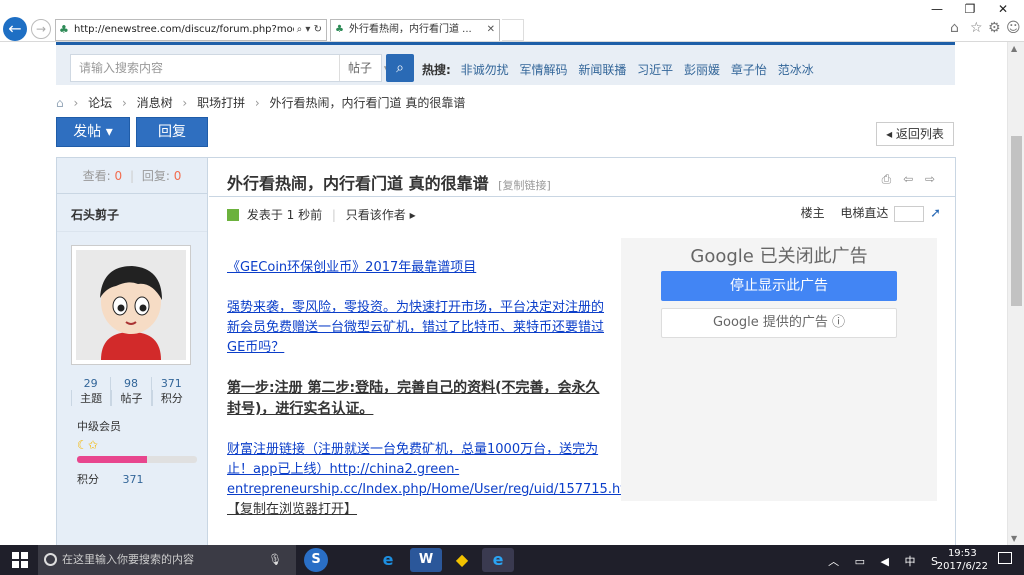 This screenshot has width=1024, height=575. What do you see at coordinates (749, 70) in the screenshot?
I see `hot-term: 章子怡` at bounding box center [749, 70].